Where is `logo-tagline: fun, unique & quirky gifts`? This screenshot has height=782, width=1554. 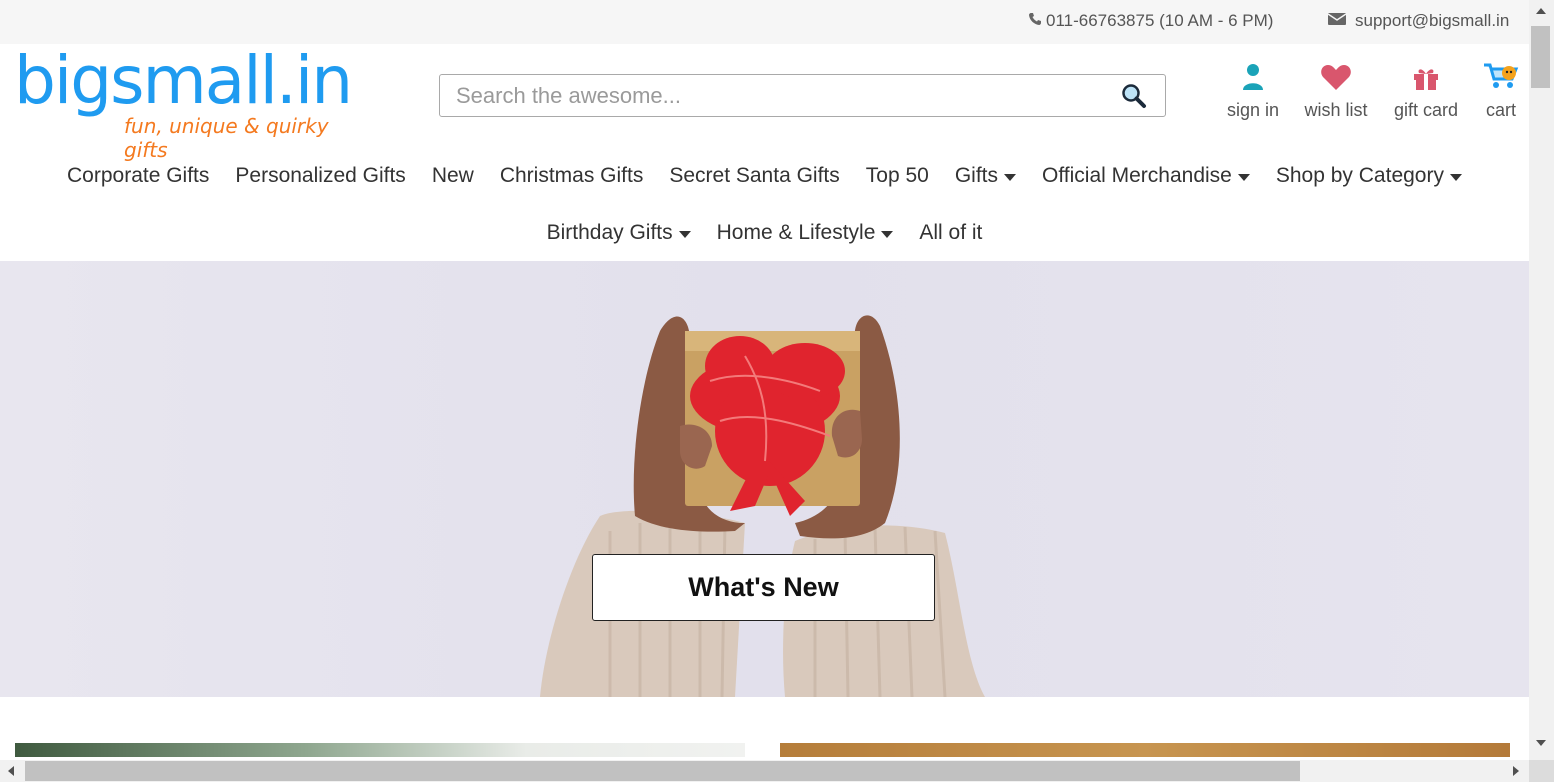
logo-tagline: fun, unique & quirky gifts is located at coordinates (226, 138).